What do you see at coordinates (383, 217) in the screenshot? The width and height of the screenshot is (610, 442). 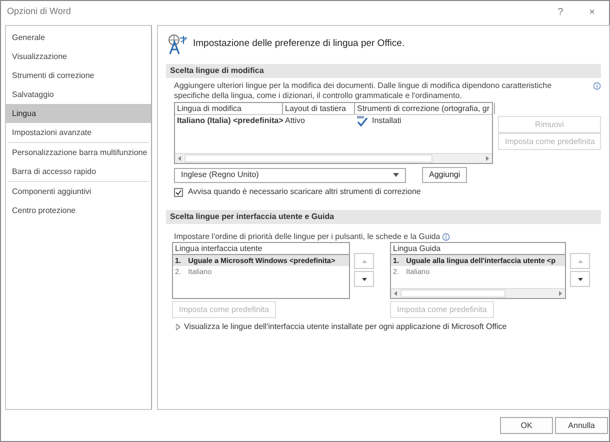 I see `section-header: Scelta lingue per interfaccia utente e Guida` at bounding box center [383, 217].